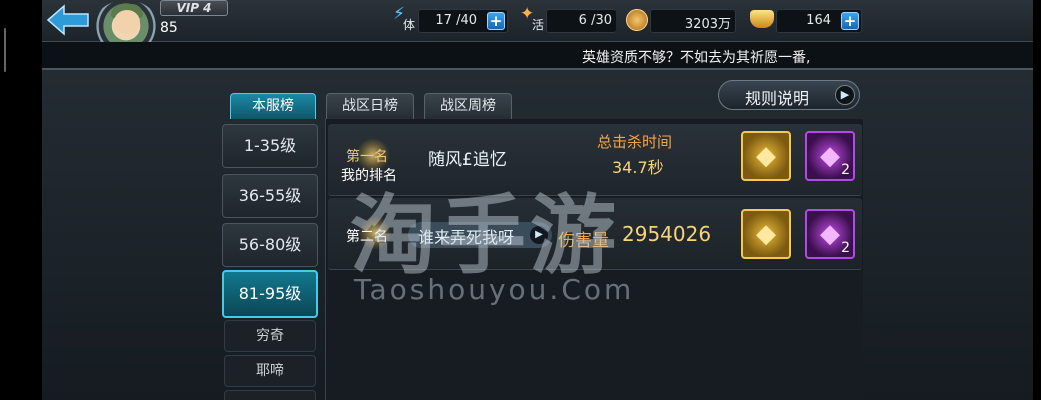 The width and height of the screenshot is (1041, 400). What do you see at coordinates (194, 8) in the screenshot?
I see `vip-badge: VIP 4` at bounding box center [194, 8].